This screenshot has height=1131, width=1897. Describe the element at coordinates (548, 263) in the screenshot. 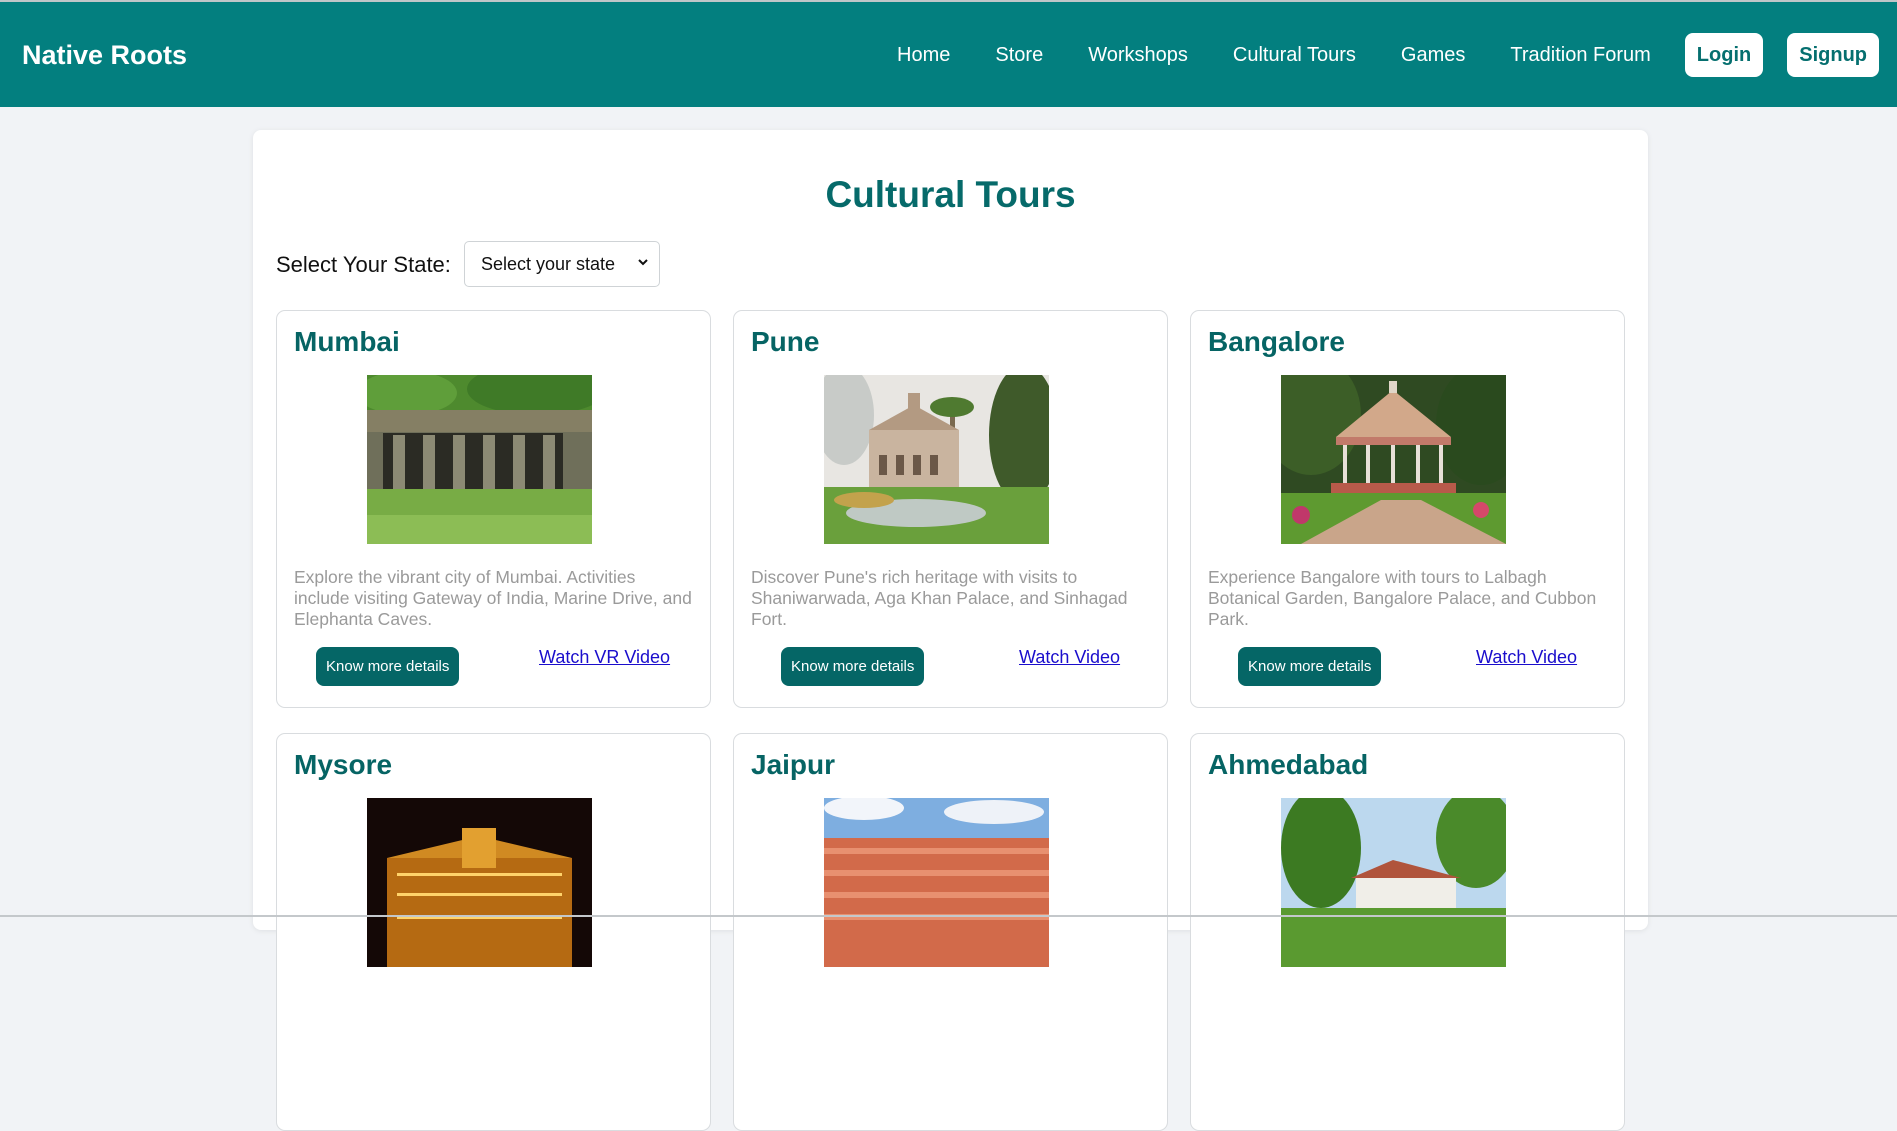

I see `state-select-value: Select your state` at that location.